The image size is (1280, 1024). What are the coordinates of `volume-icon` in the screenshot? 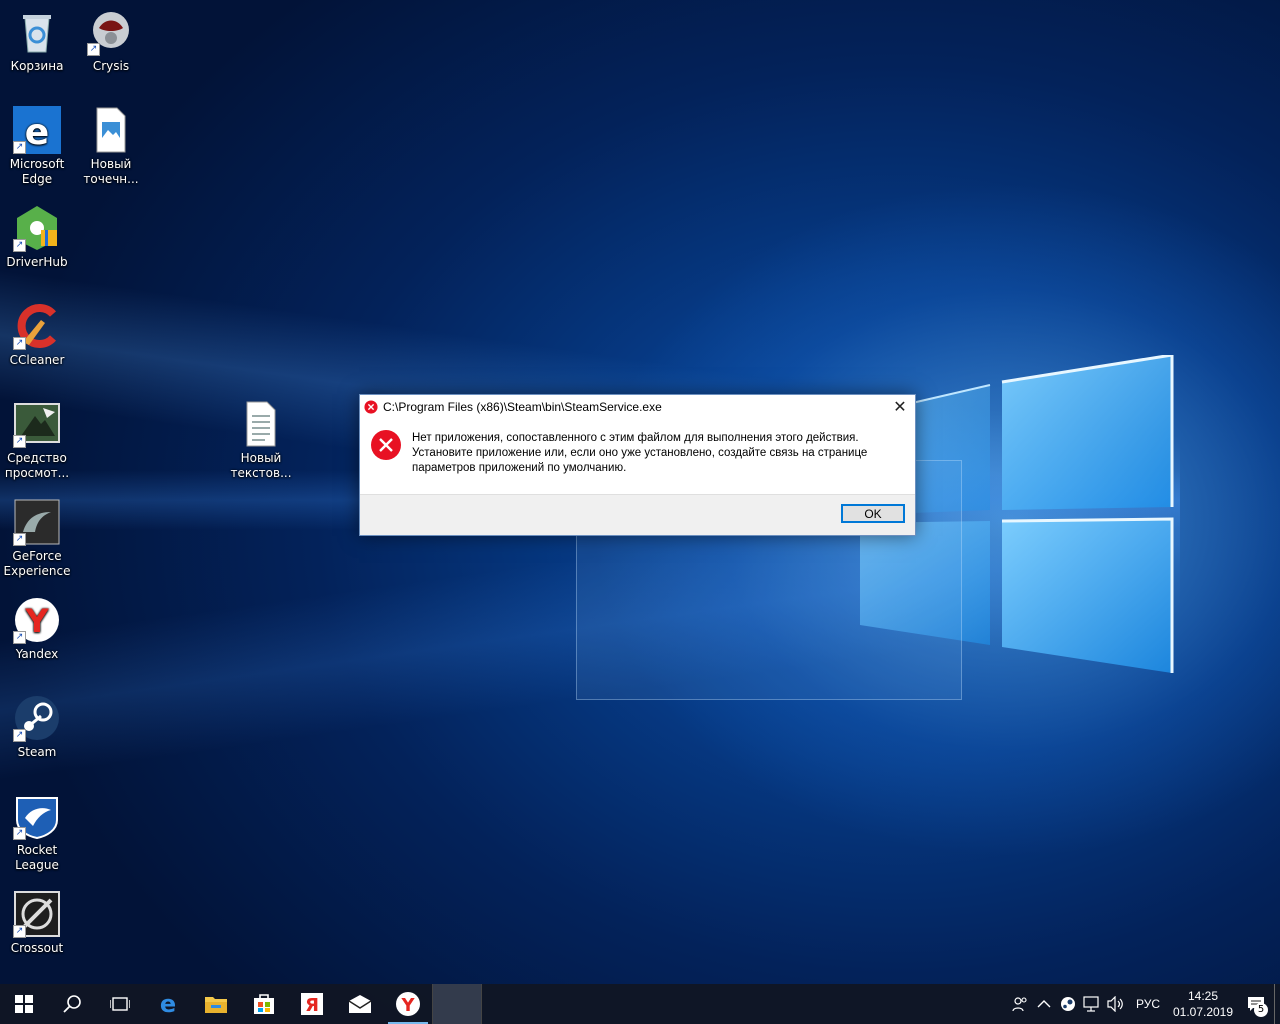 It's located at (1115, 1004).